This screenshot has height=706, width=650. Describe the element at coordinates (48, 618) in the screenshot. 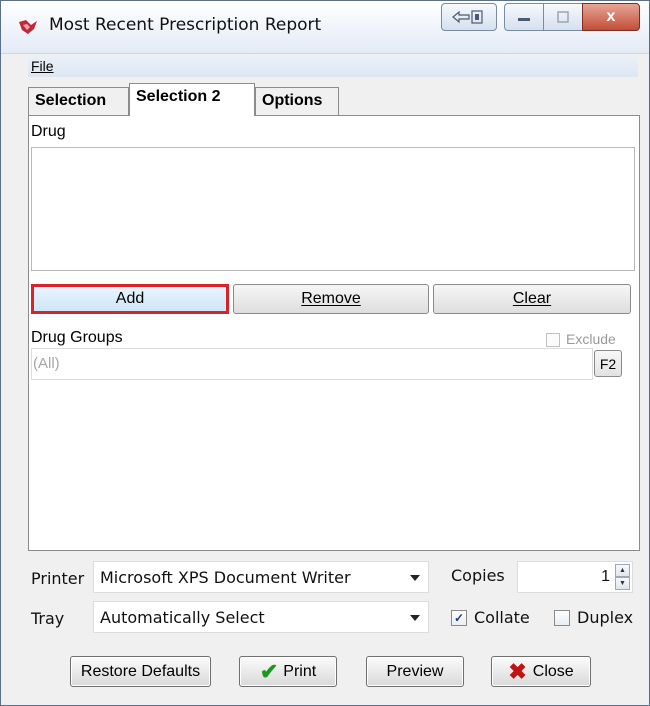

I see `tray-label: Tray` at that location.